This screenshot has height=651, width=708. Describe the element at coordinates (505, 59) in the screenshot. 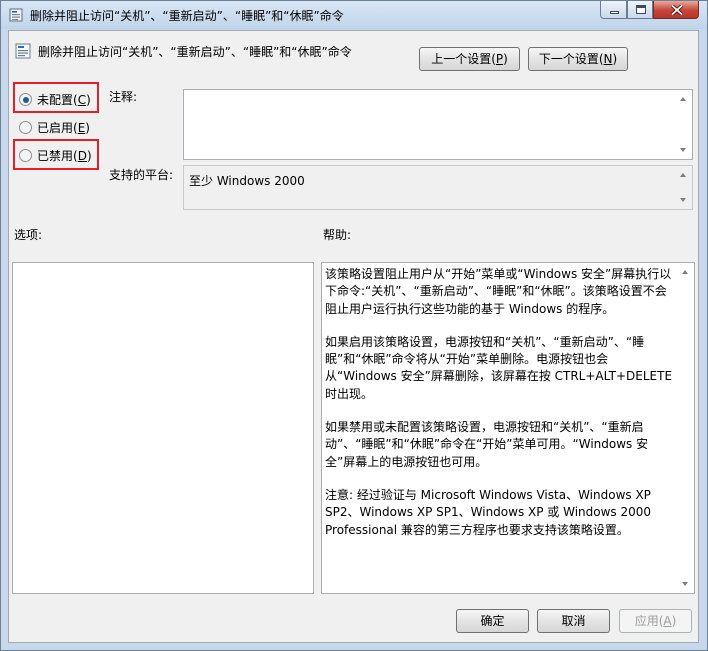

I see `previous-setting-paren: )` at that location.